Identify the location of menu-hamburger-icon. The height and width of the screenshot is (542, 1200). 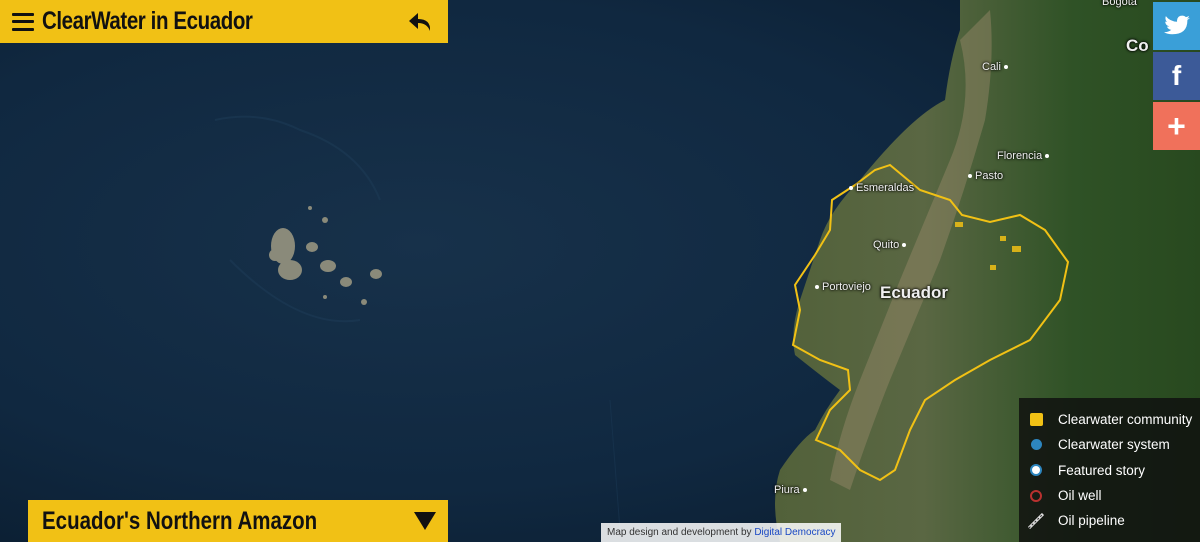
(23, 21).